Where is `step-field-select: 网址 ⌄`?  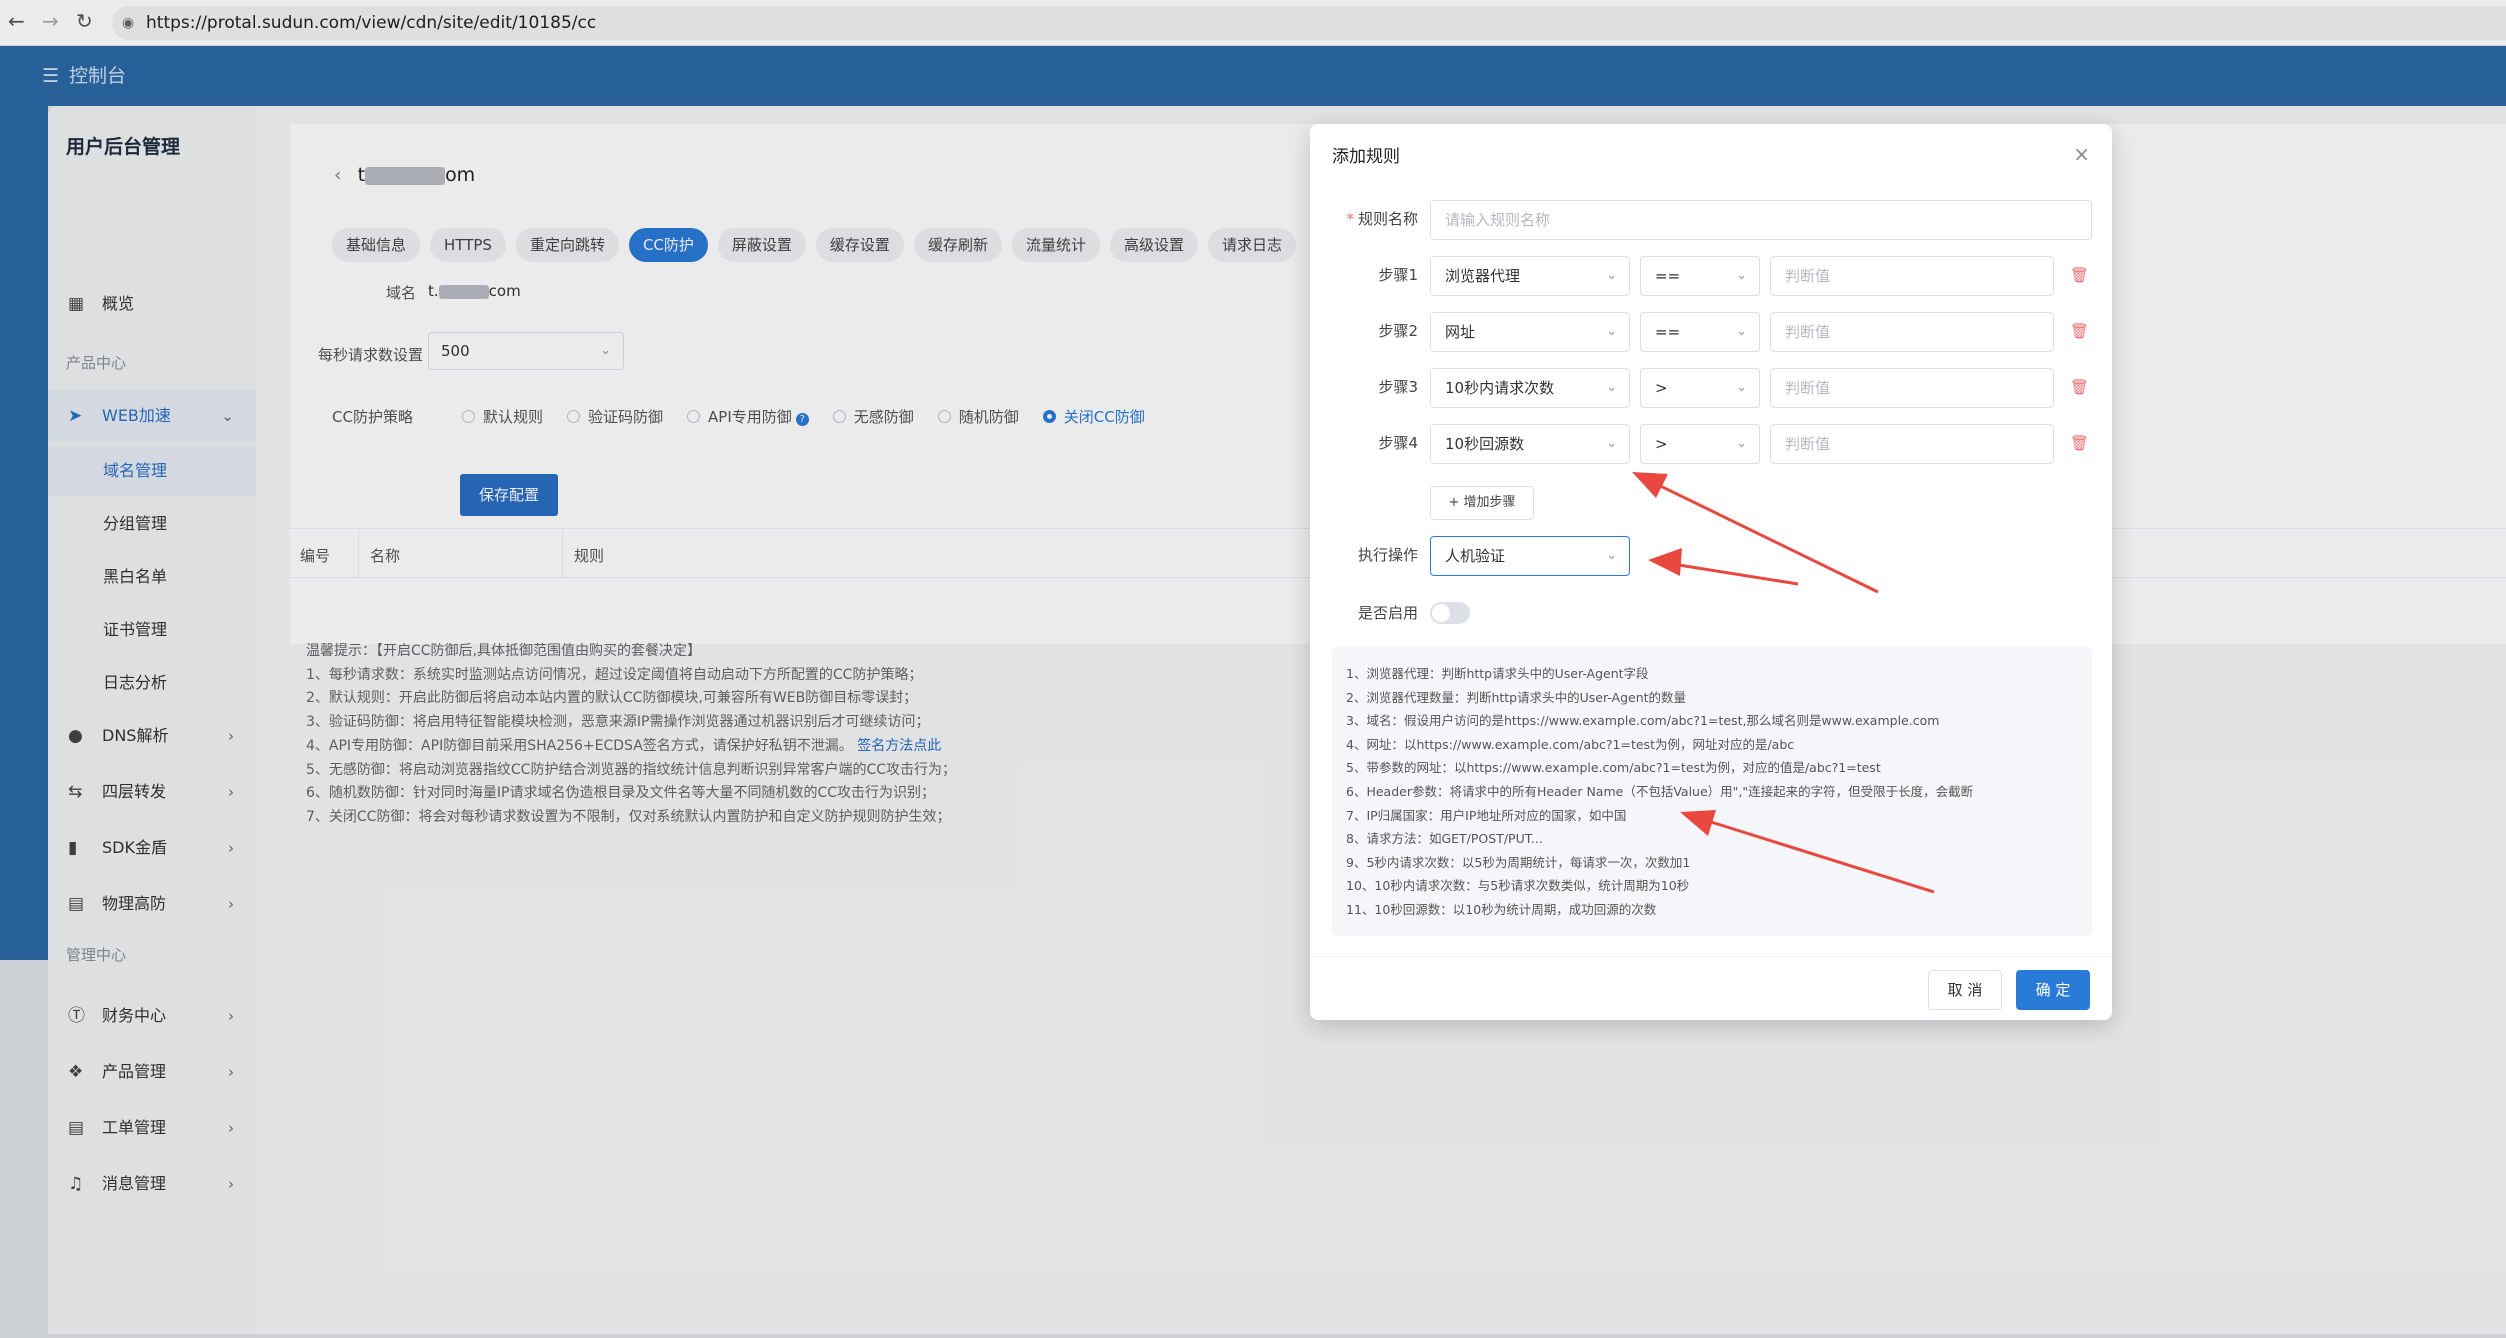
step-field-select: 网址 ⌄ is located at coordinates (1530, 332).